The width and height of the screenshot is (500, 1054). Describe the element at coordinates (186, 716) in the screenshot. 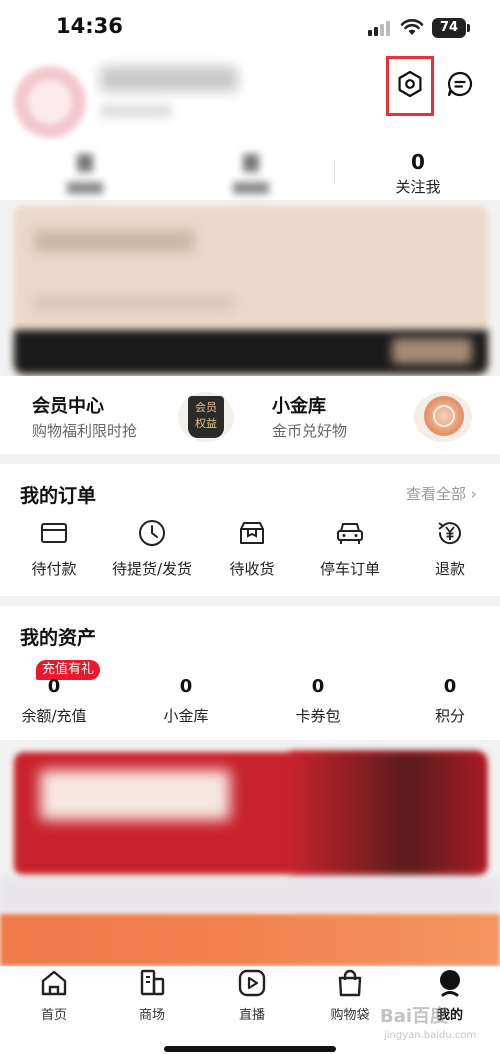

I see `asset-label: 小金库` at that location.